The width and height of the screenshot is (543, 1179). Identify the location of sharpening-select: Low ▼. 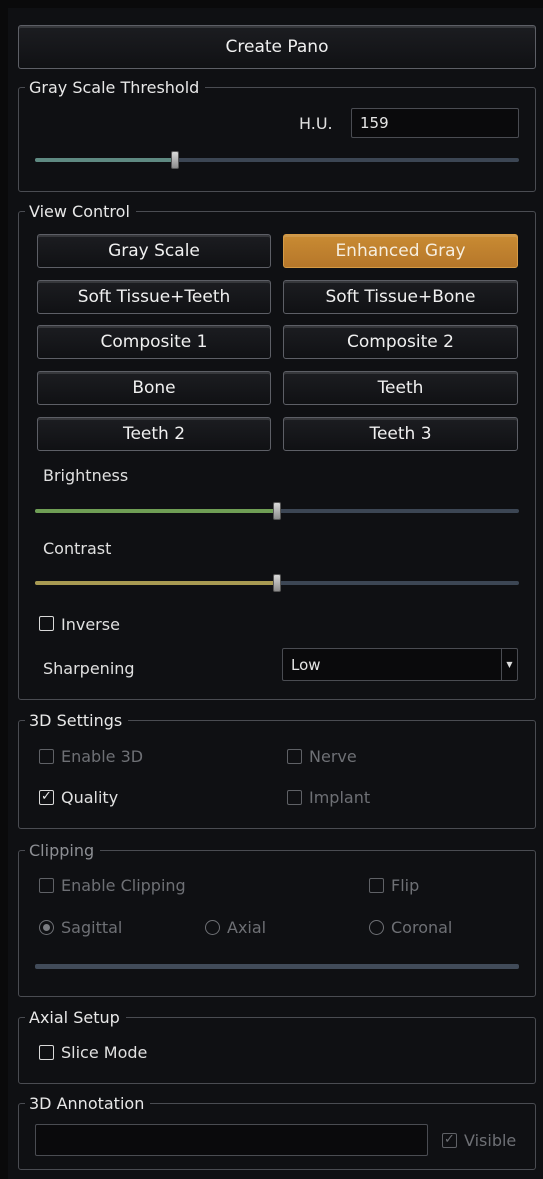
(400, 664).